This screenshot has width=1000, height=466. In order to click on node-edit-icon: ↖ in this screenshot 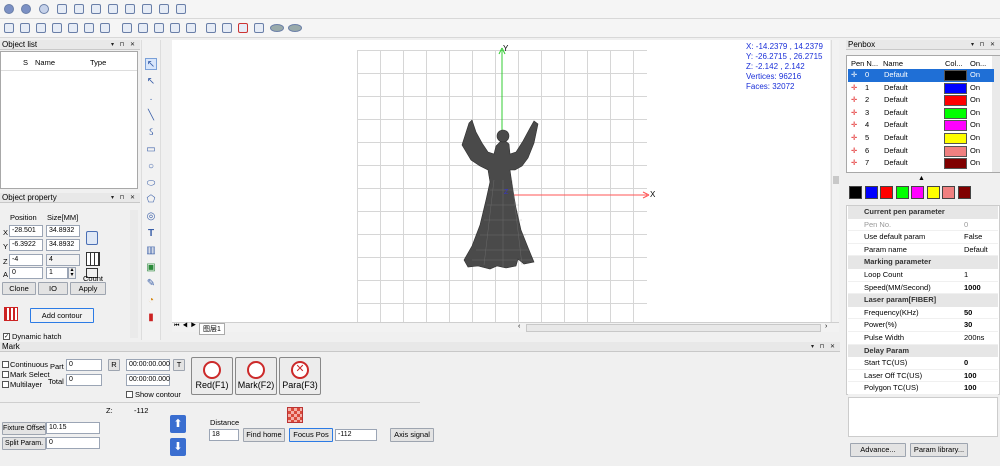, I will do `click(151, 82)`.